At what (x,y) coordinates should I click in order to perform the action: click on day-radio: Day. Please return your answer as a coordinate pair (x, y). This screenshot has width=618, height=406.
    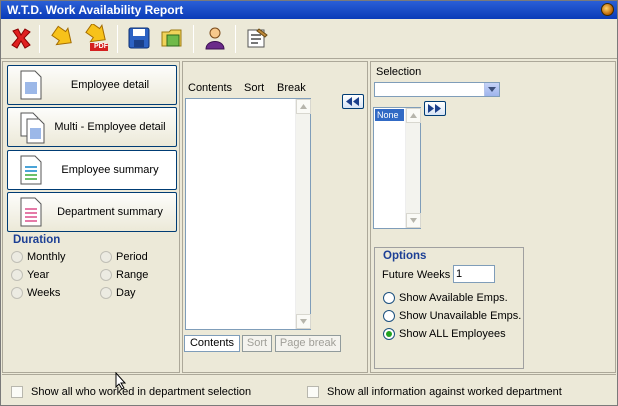
    Looking at the image, I should click on (118, 293).